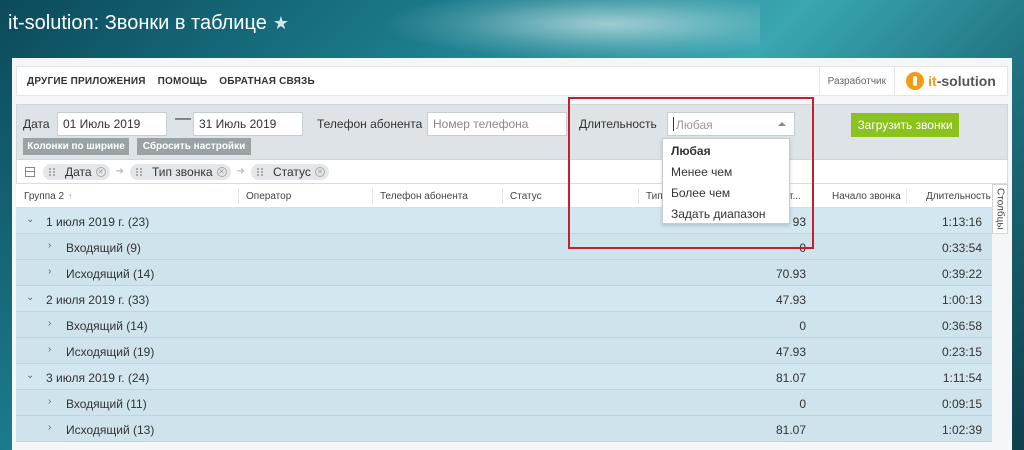 Image resolution: width=1024 pixels, height=450 pixels. What do you see at coordinates (76, 146) in the screenshot?
I see `fit-columns-button: Колонки по ширине` at bounding box center [76, 146].